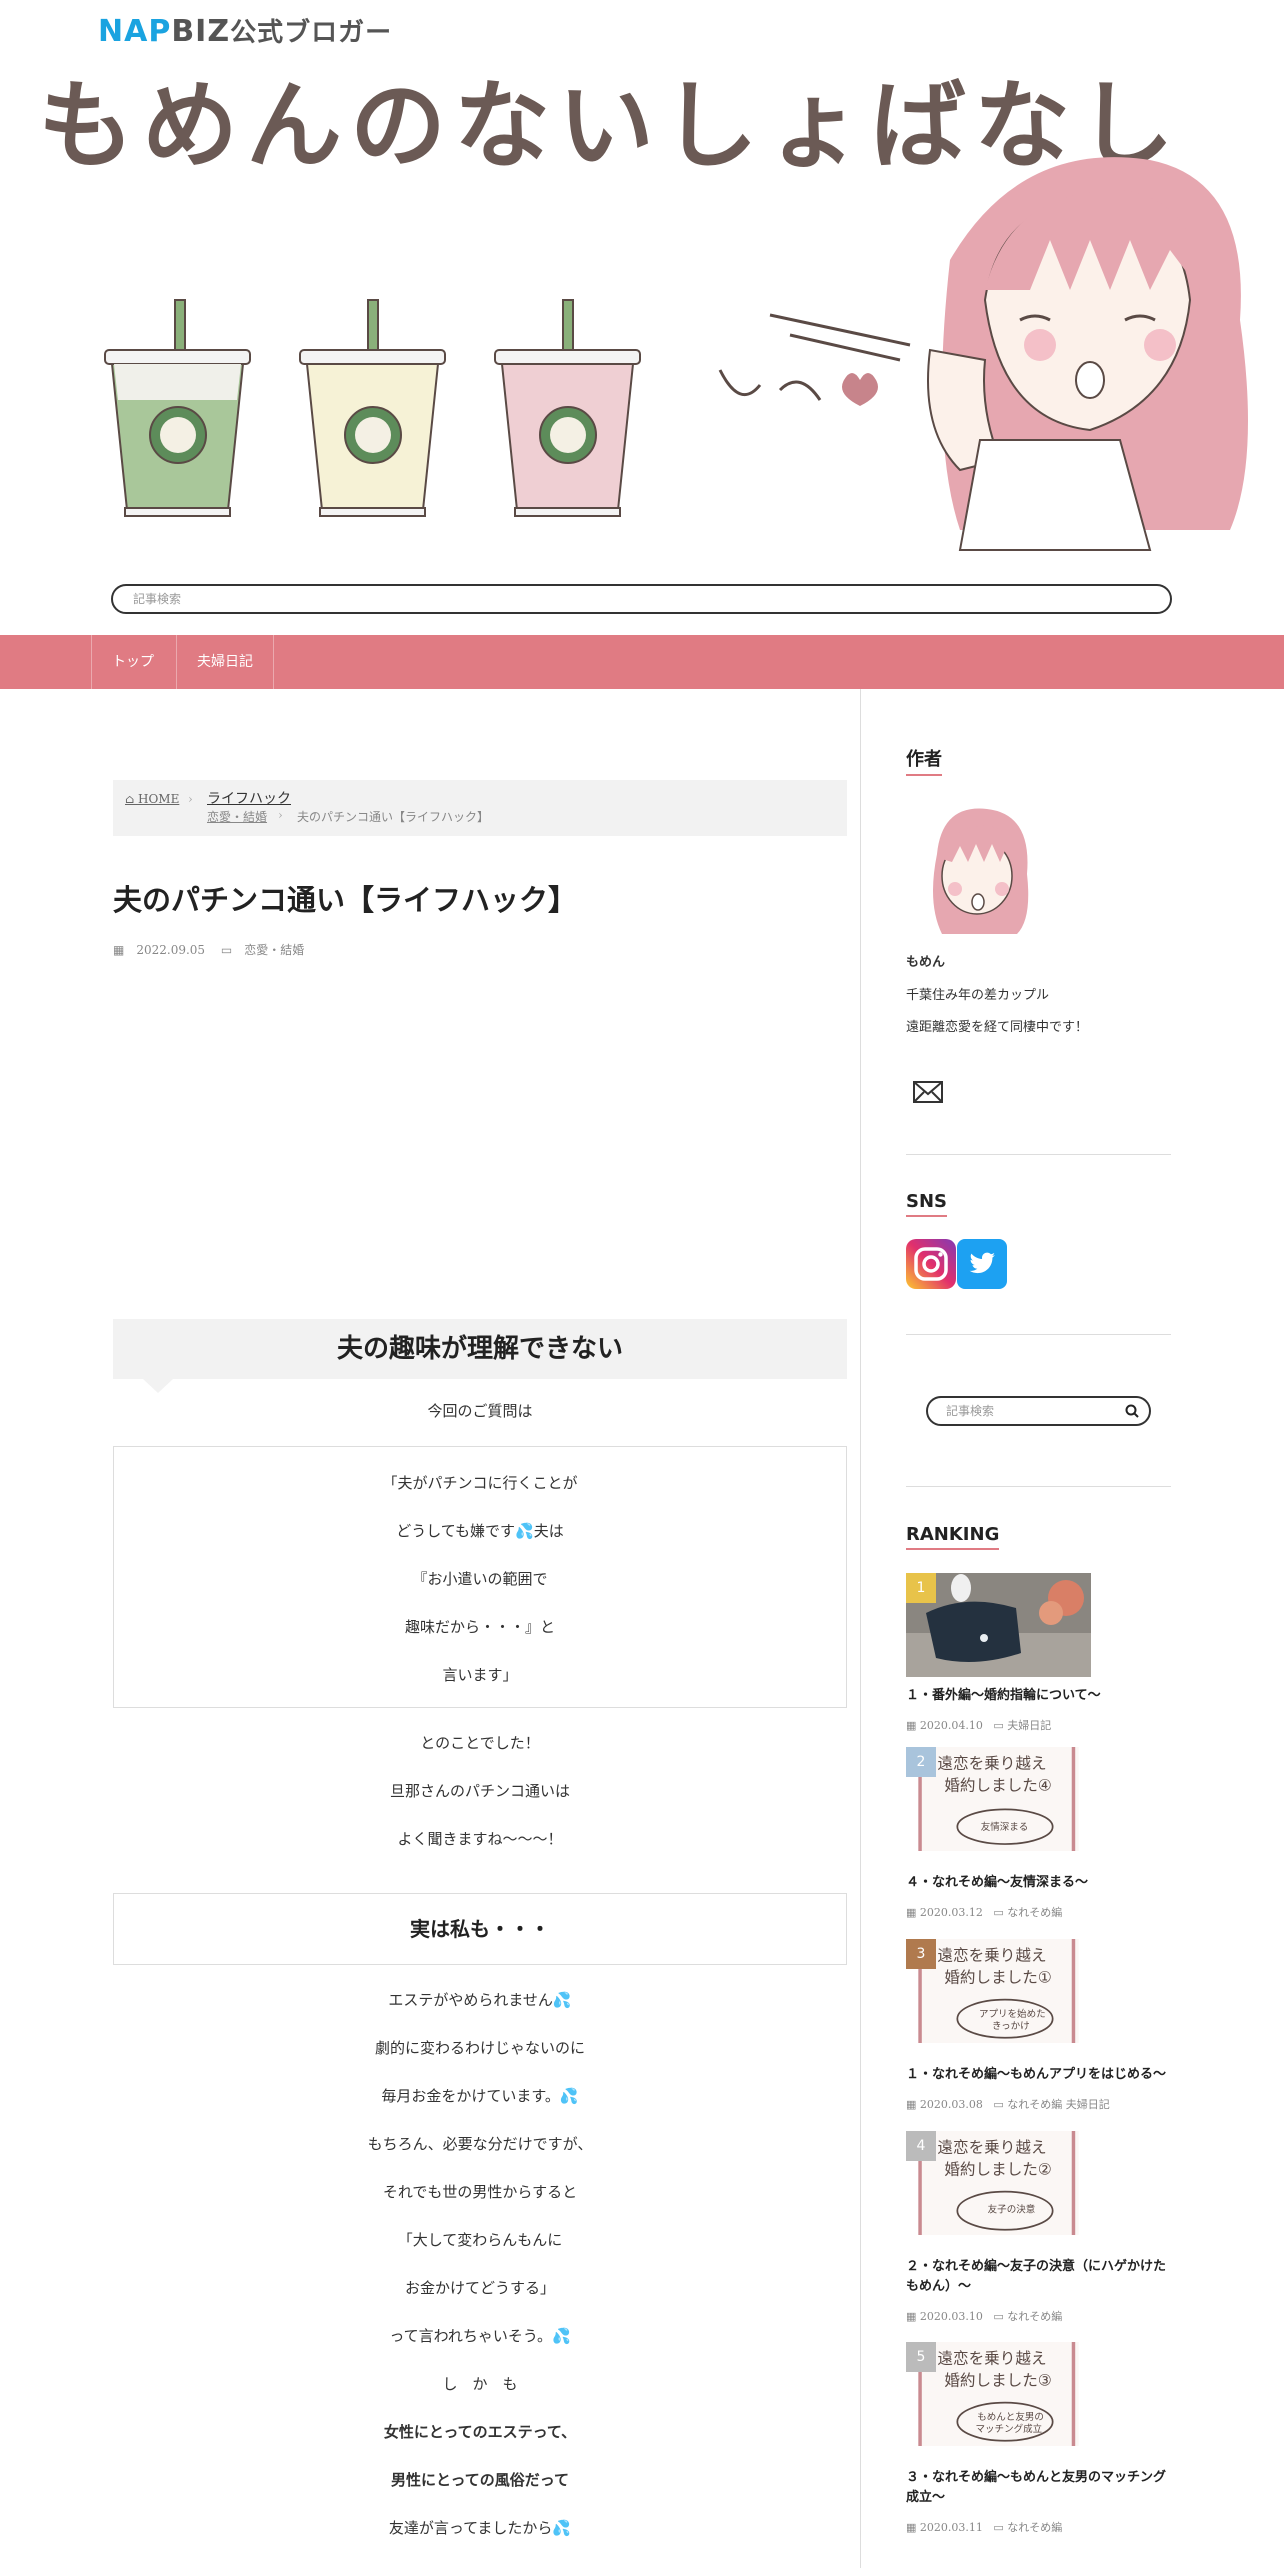 This screenshot has width=1284, height=2568. Describe the element at coordinates (132, 662) in the screenshot. I see `nav-item-top: トップ` at that location.